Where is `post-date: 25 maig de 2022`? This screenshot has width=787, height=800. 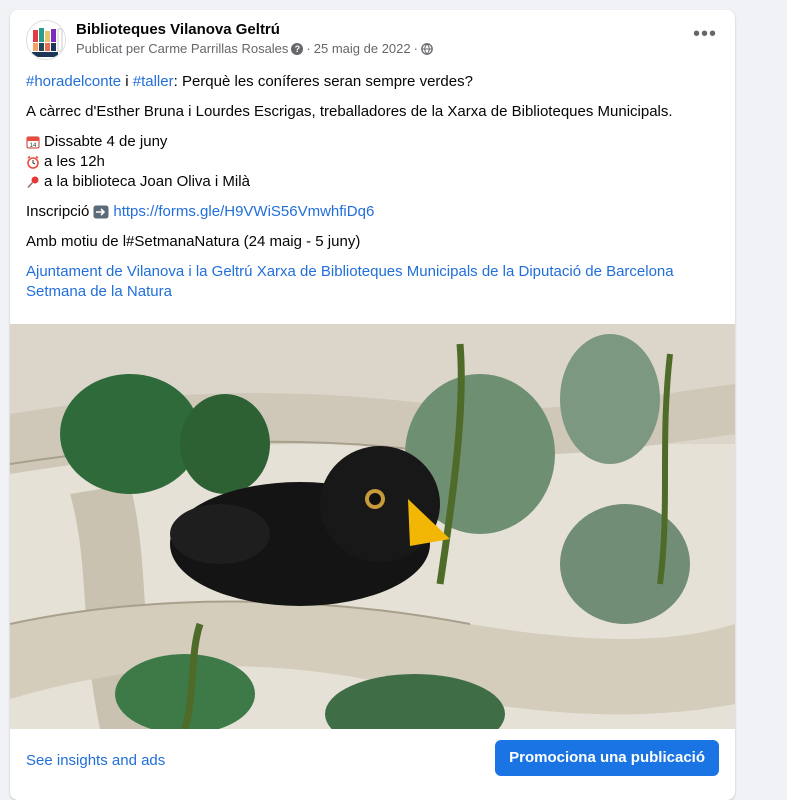
post-date: 25 maig de 2022 is located at coordinates (362, 48).